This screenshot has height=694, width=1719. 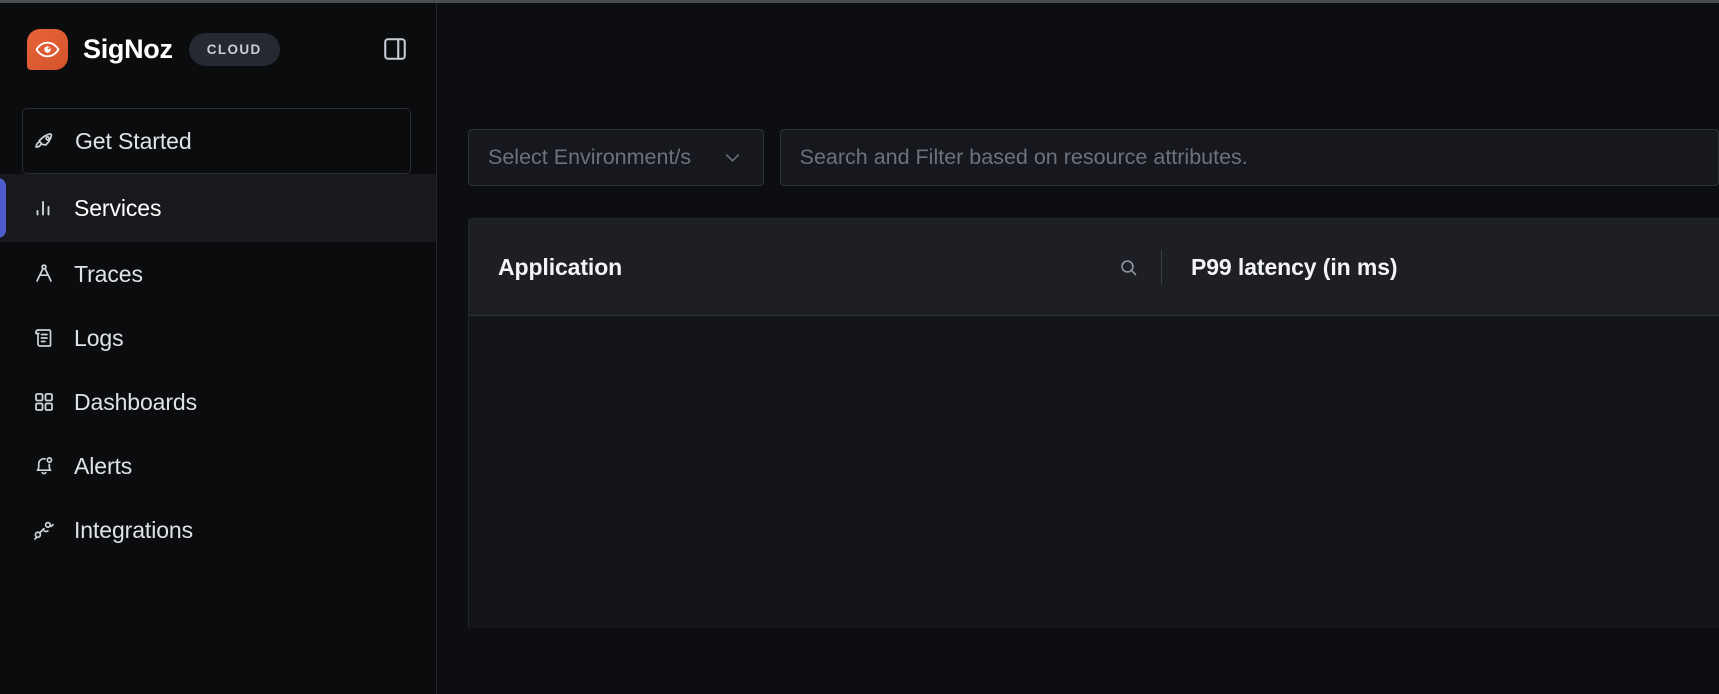 I want to click on search-icon, so click(x=1128, y=267).